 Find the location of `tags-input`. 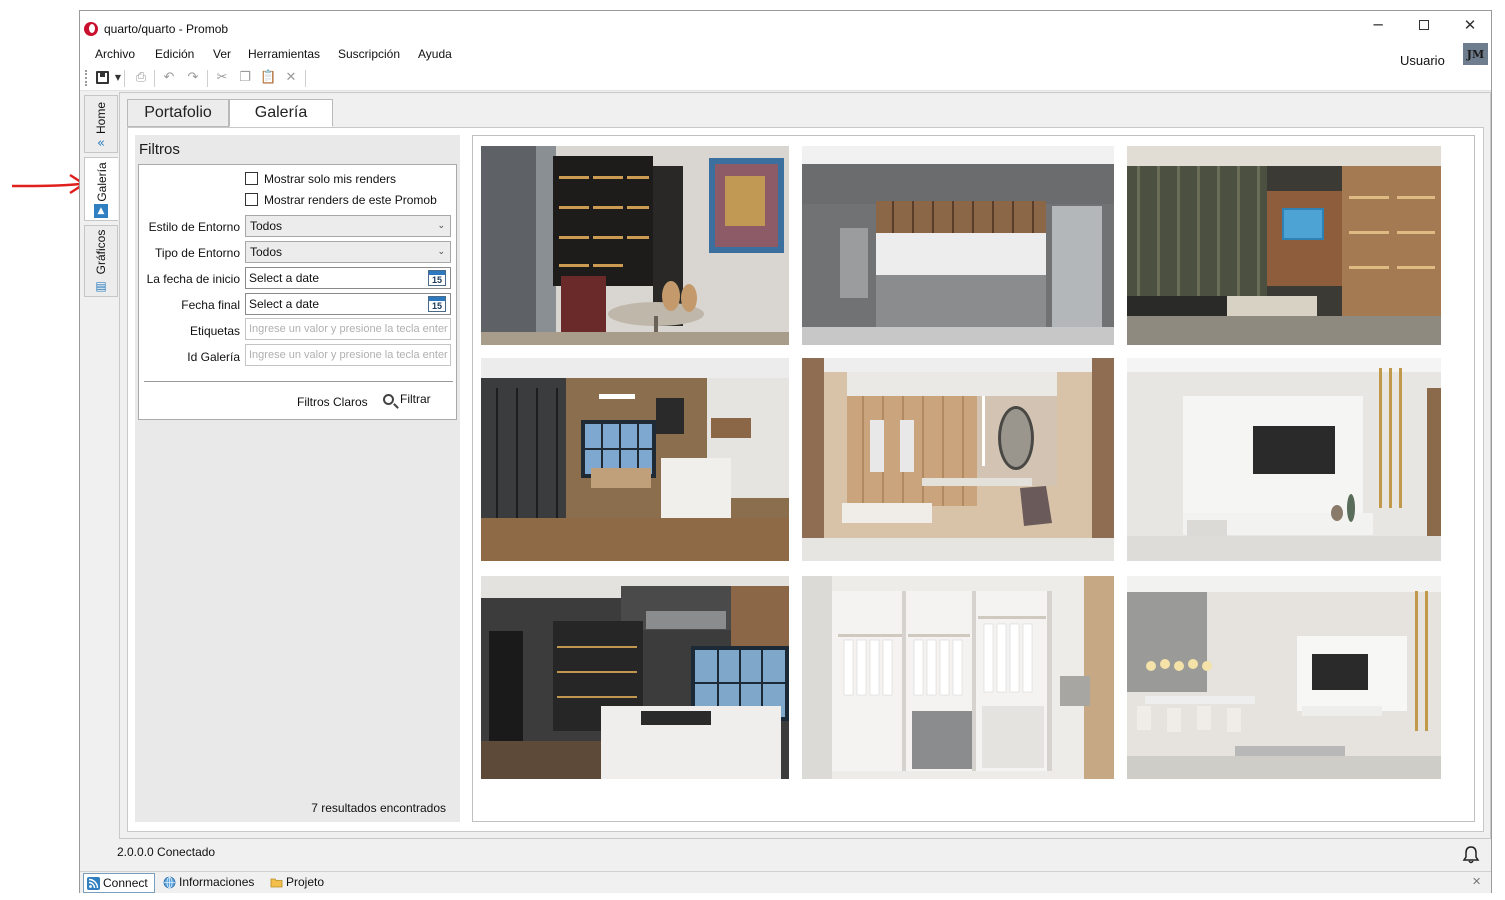

tags-input is located at coordinates (349, 329).